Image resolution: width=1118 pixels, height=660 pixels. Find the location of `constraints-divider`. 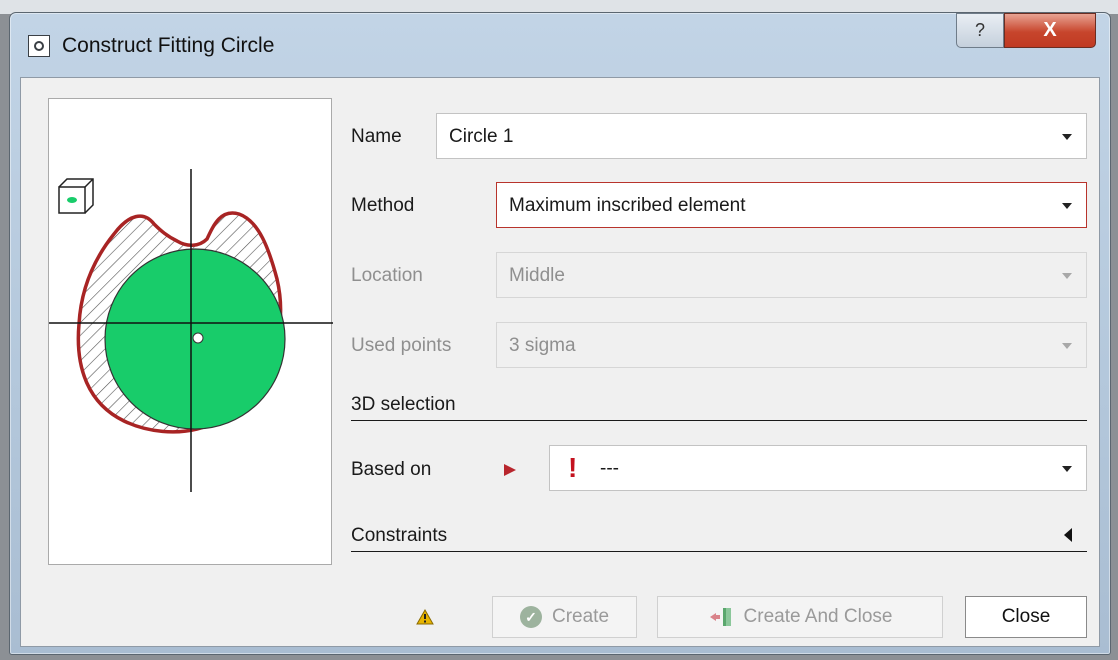

constraints-divider is located at coordinates (719, 551).